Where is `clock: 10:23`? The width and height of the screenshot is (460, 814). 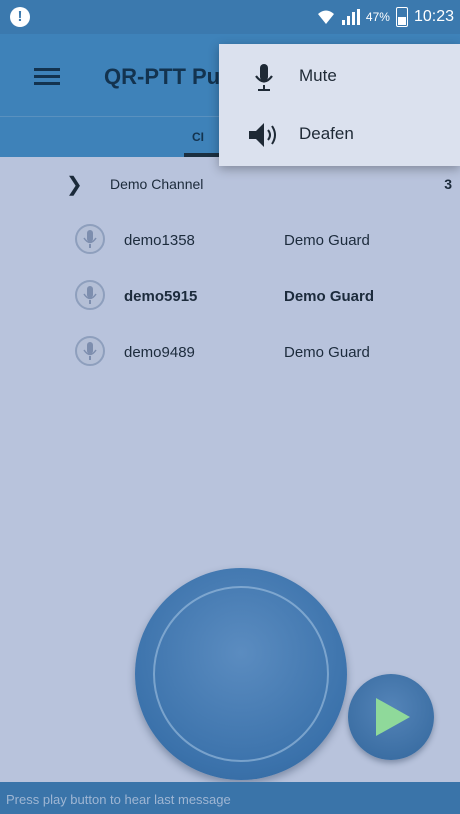 clock: 10:23 is located at coordinates (433, 16).